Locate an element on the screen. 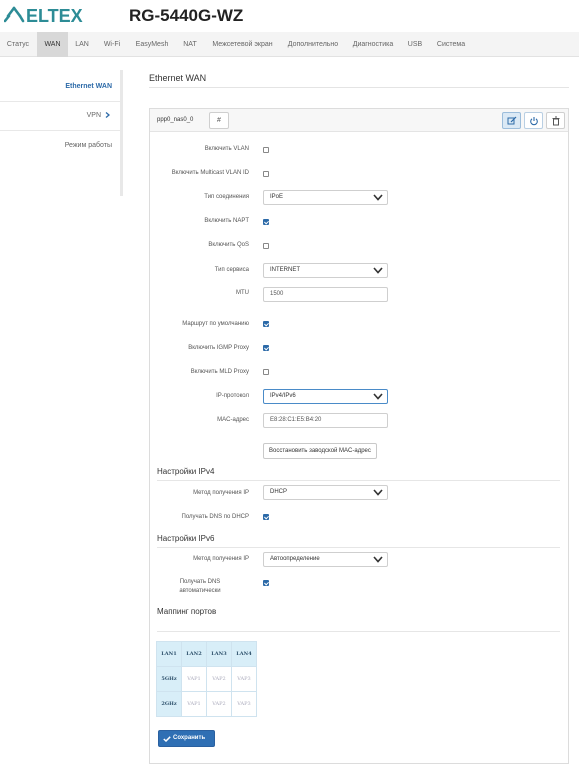 Image resolution: width=579 pixels, height=773 pixels. ipv4-section-title: Настройки IPv4 is located at coordinates (186, 471).